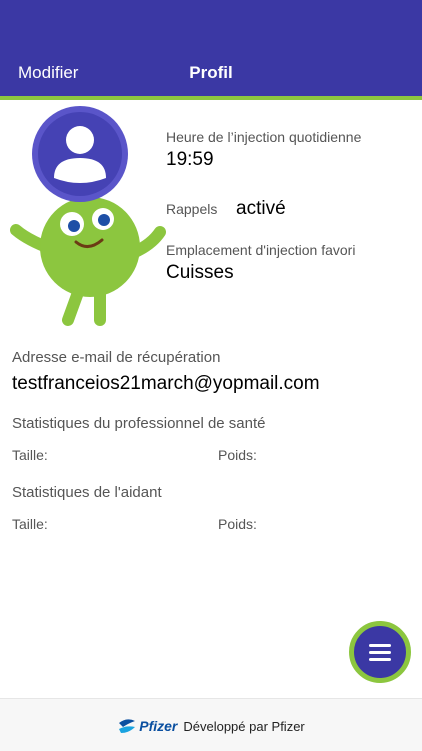 This screenshot has height=751, width=422. Describe the element at coordinates (261, 208) in the screenshot. I see `reminders-value: activé` at that location.